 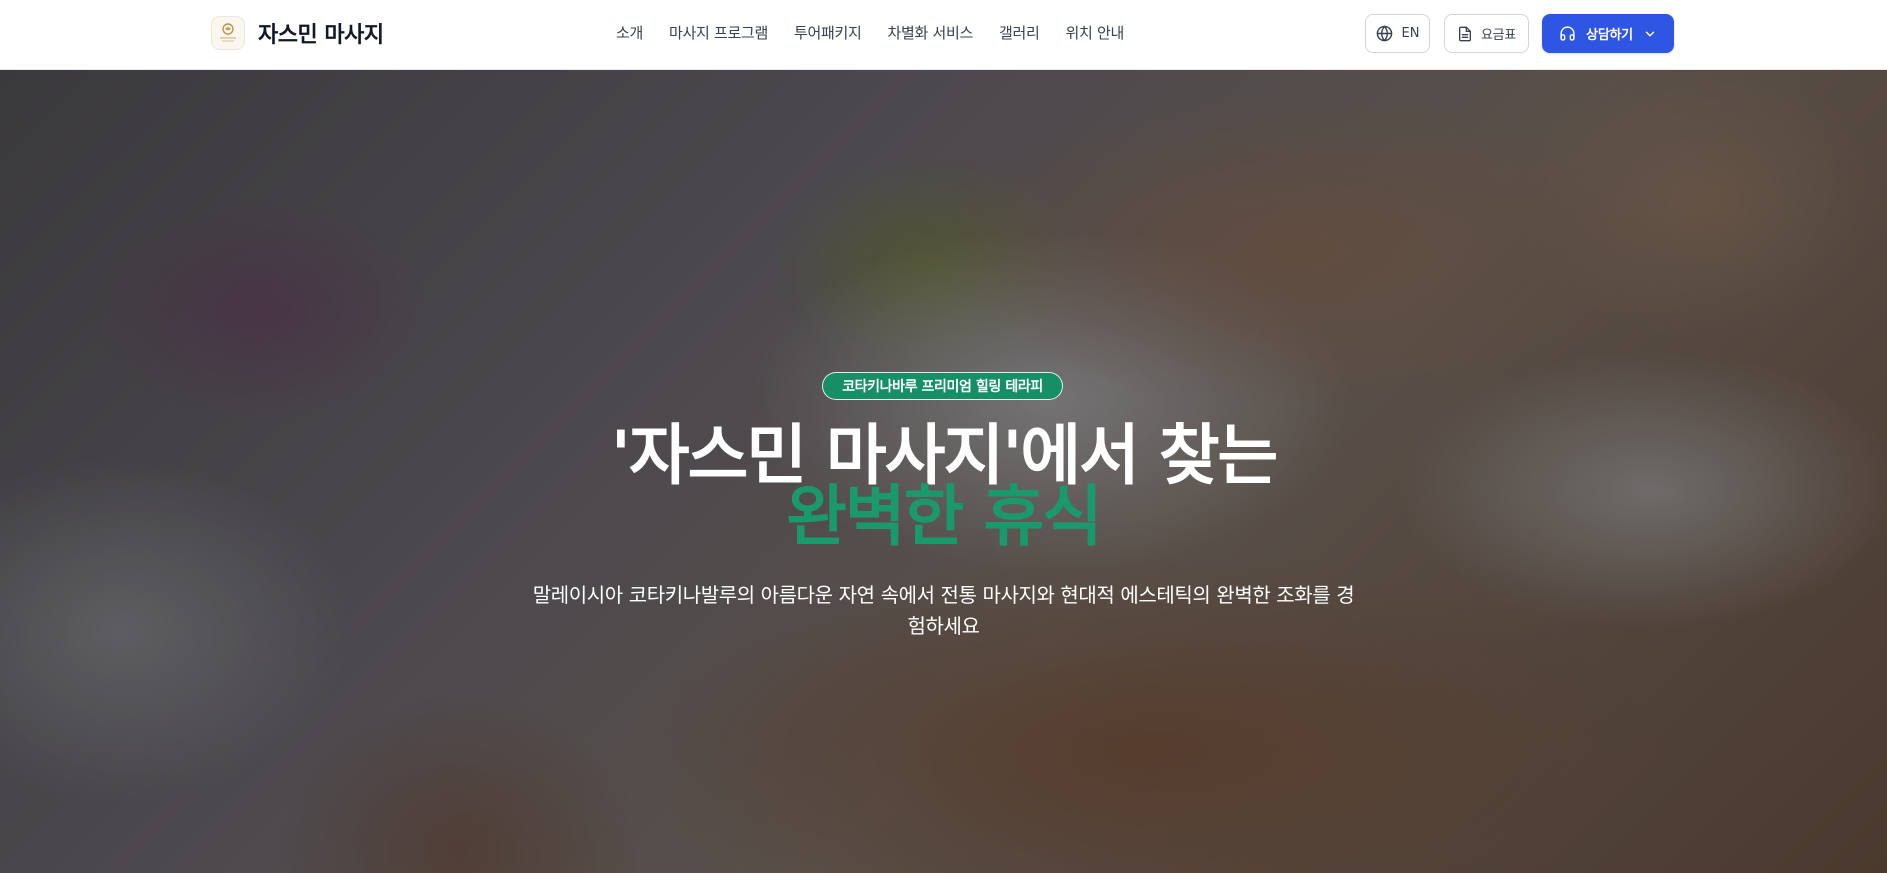 What do you see at coordinates (1019, 33) in the screenshot?
I see `nav-item-gallery: 갤러리` at bounding box center [1019, 33].